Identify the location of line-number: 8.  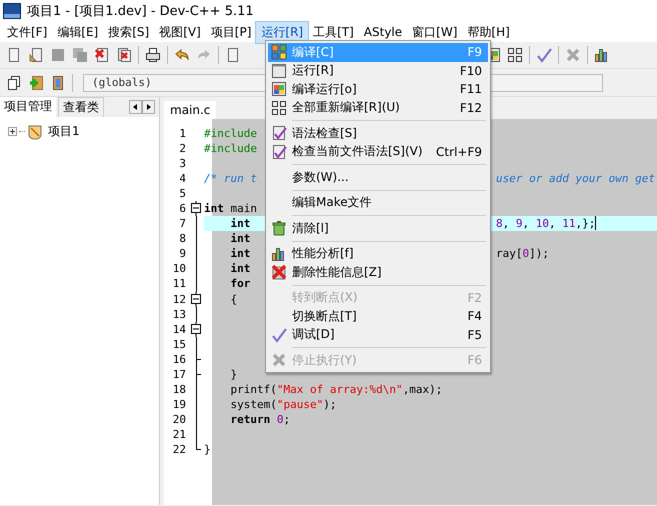
(182, 238).